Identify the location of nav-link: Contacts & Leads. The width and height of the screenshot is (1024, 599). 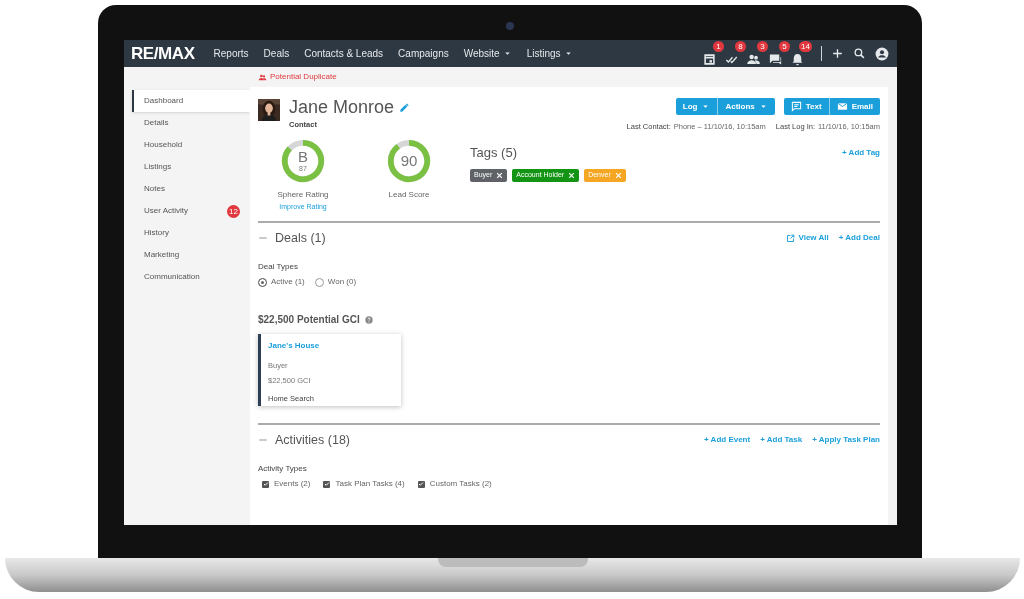
(344, 53).